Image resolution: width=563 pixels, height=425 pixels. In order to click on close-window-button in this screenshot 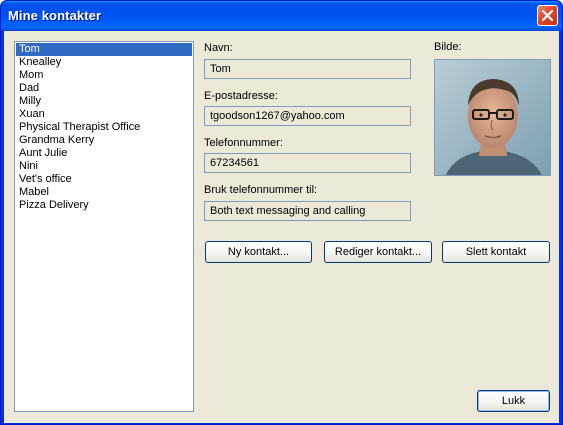, I will do `click(547, 15)`.